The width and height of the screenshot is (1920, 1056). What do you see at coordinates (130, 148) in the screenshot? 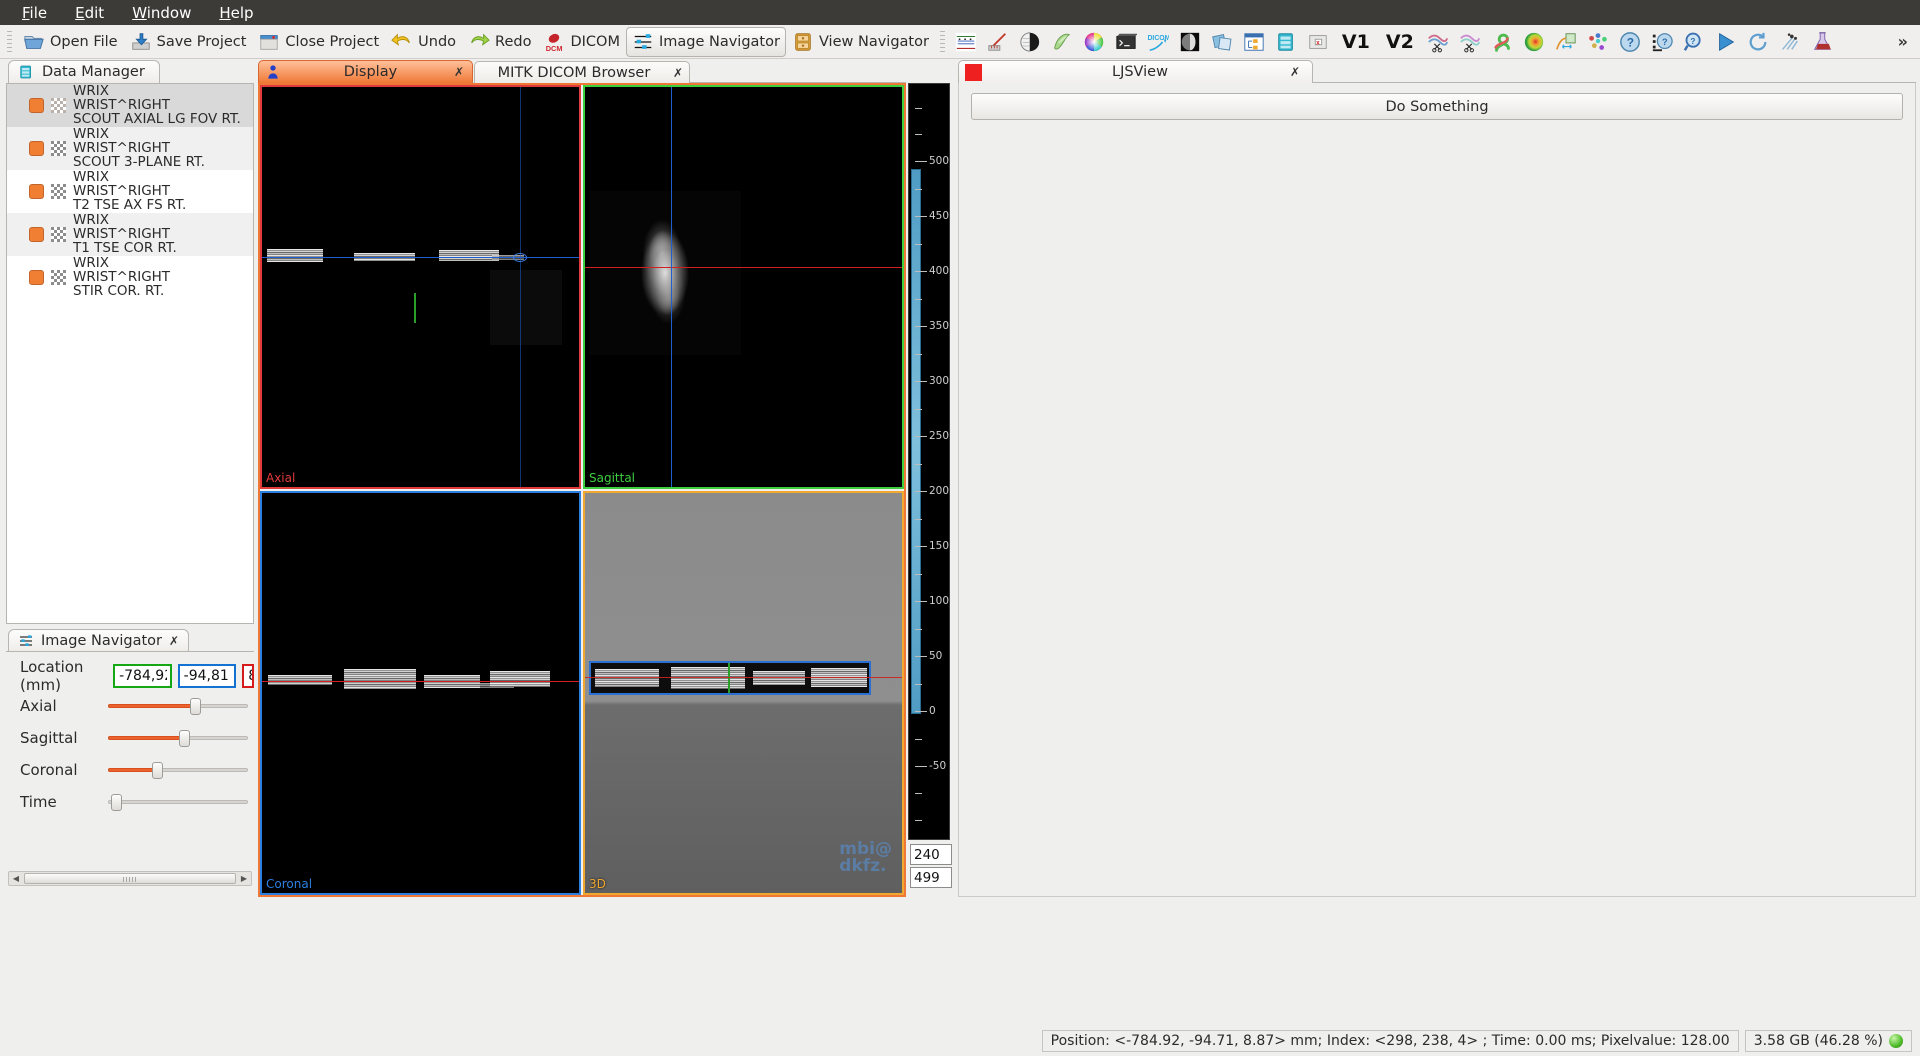
I see `table-row: WRIX WRIST^RIGHT SCOUT 3-PLANE RT.` at bounding box center [130, 148].